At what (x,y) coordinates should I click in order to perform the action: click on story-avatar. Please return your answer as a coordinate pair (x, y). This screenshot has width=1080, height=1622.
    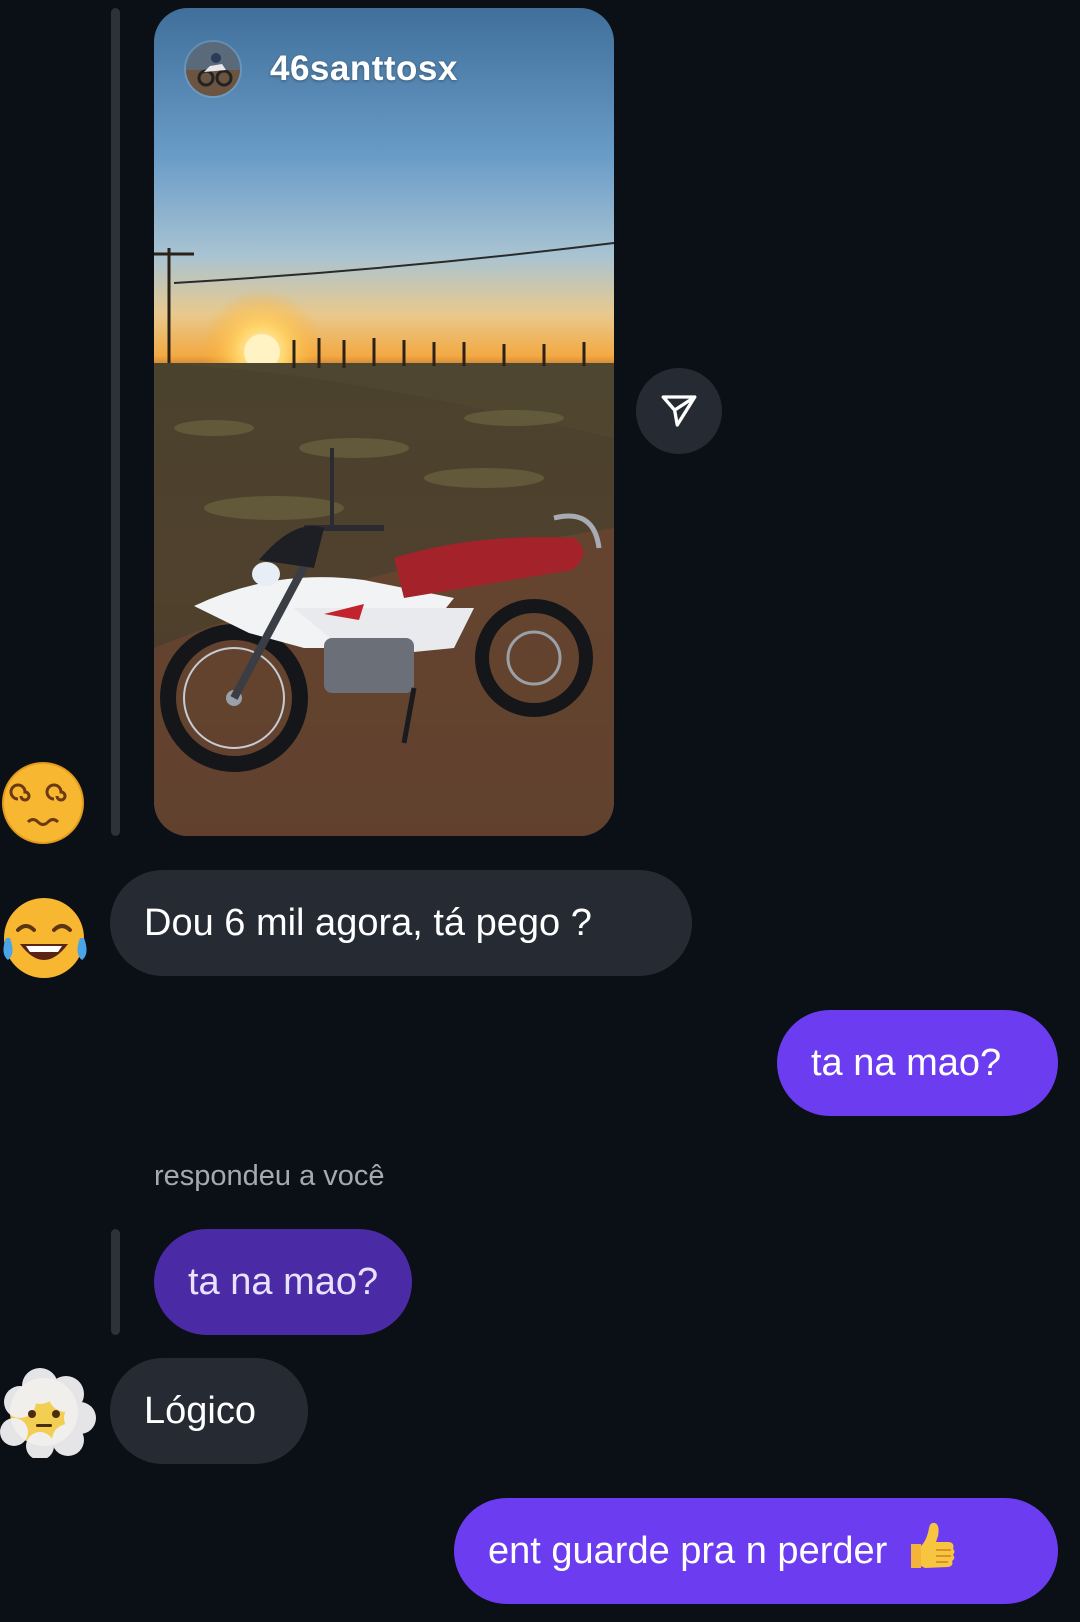
    Looking at the image, I should click on (213, 69).